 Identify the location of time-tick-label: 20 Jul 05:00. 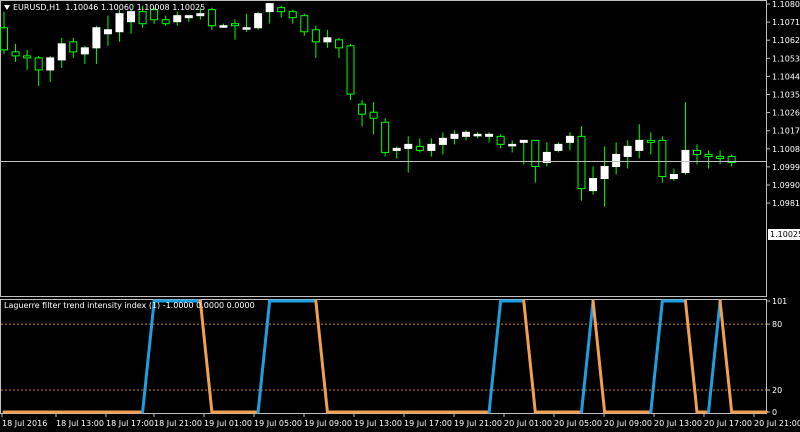
(578, 423).